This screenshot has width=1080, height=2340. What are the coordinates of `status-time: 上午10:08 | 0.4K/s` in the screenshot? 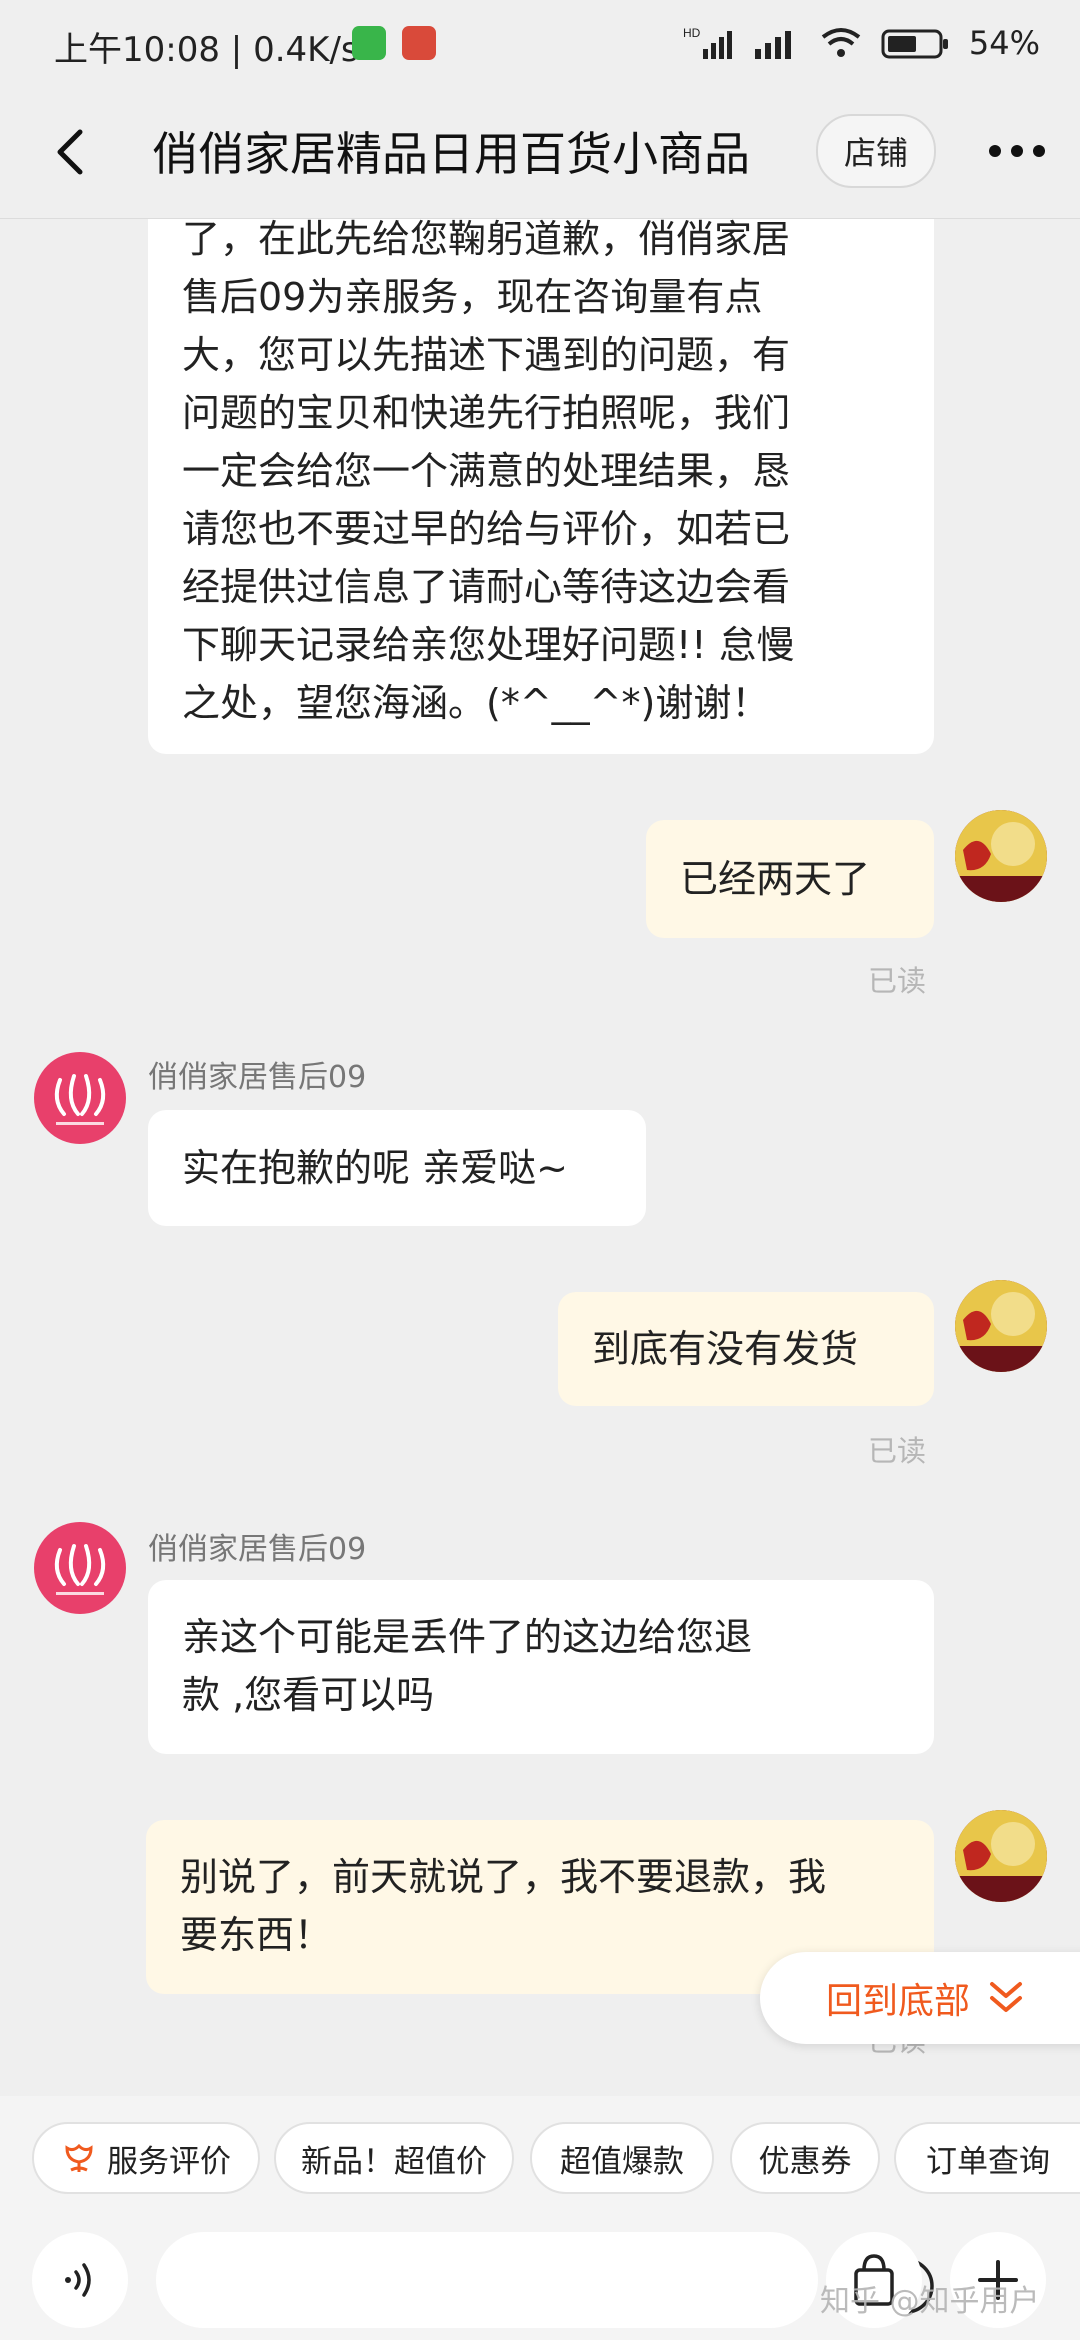 It's located at (206, 46).